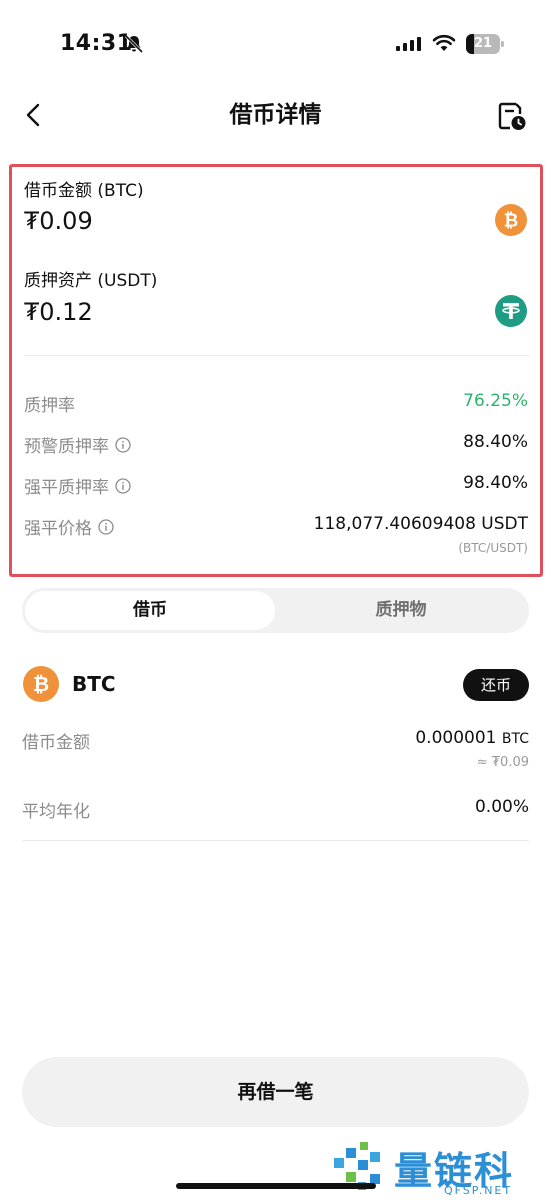 This screenshot has width=551, height=1200. What do you see at coordinates (150, 610) in the screenshot?
I see `tab-borrow: 借币` at bounding box center [150, 610].